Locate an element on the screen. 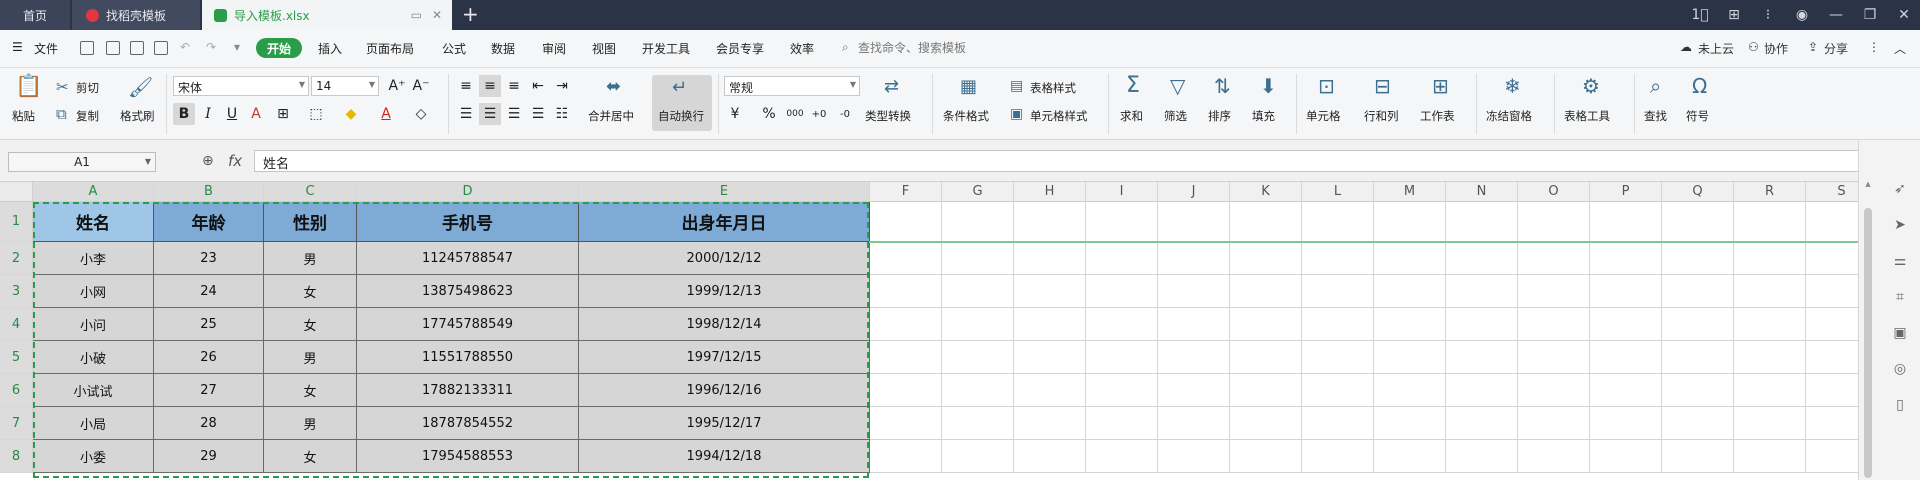  row-header: 2 is located at coordinates (16, 258).